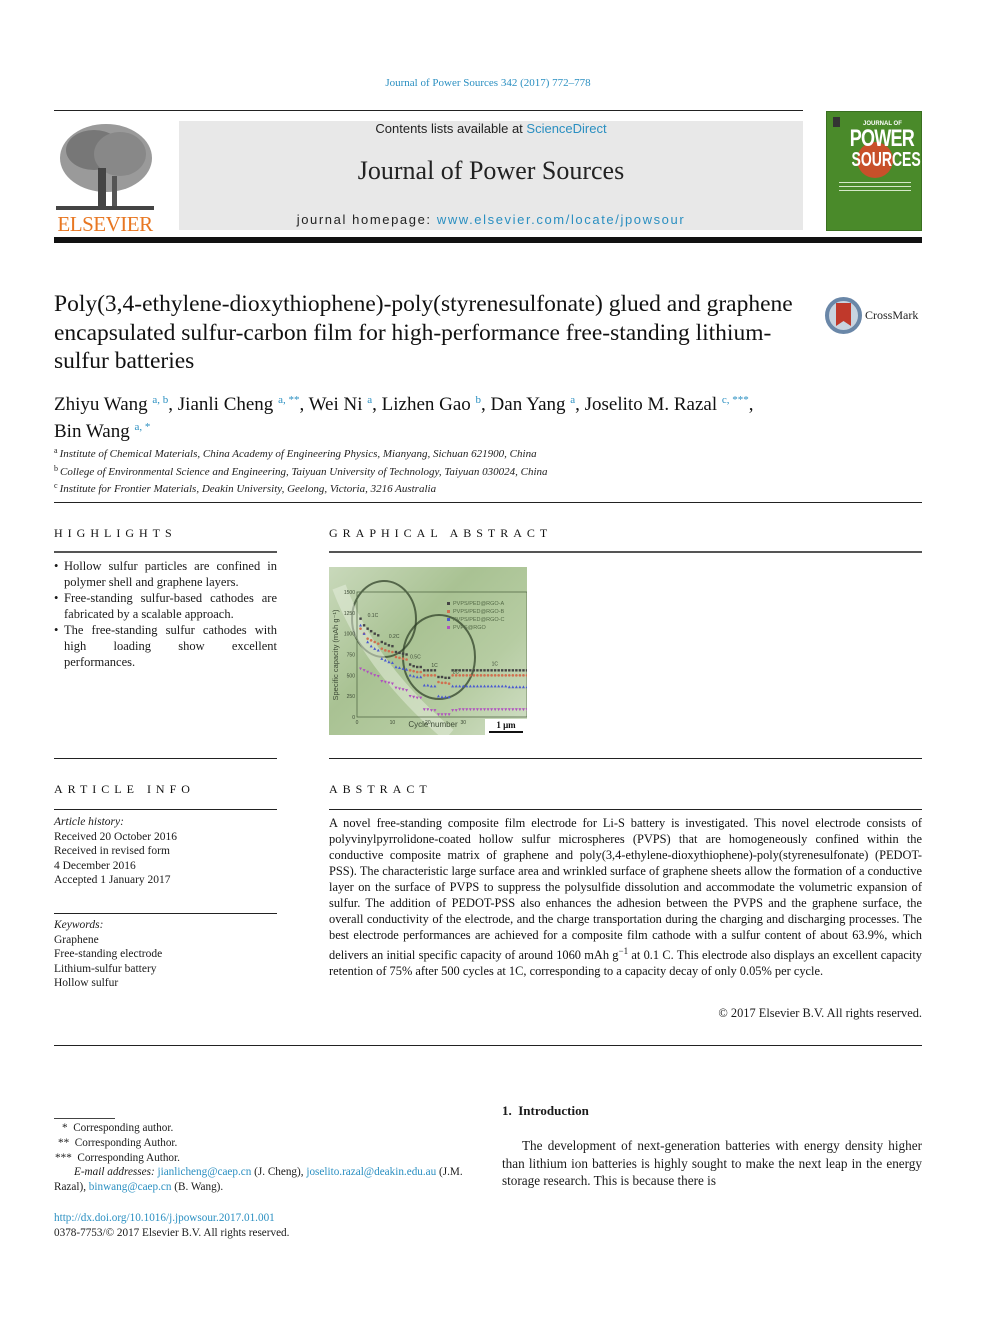 The width and height of the screenshot is (992, 1323). Describe the element at coordinates (735, 400) in the screenshot. I see `author-affiliation-link: c, ***` at that location.